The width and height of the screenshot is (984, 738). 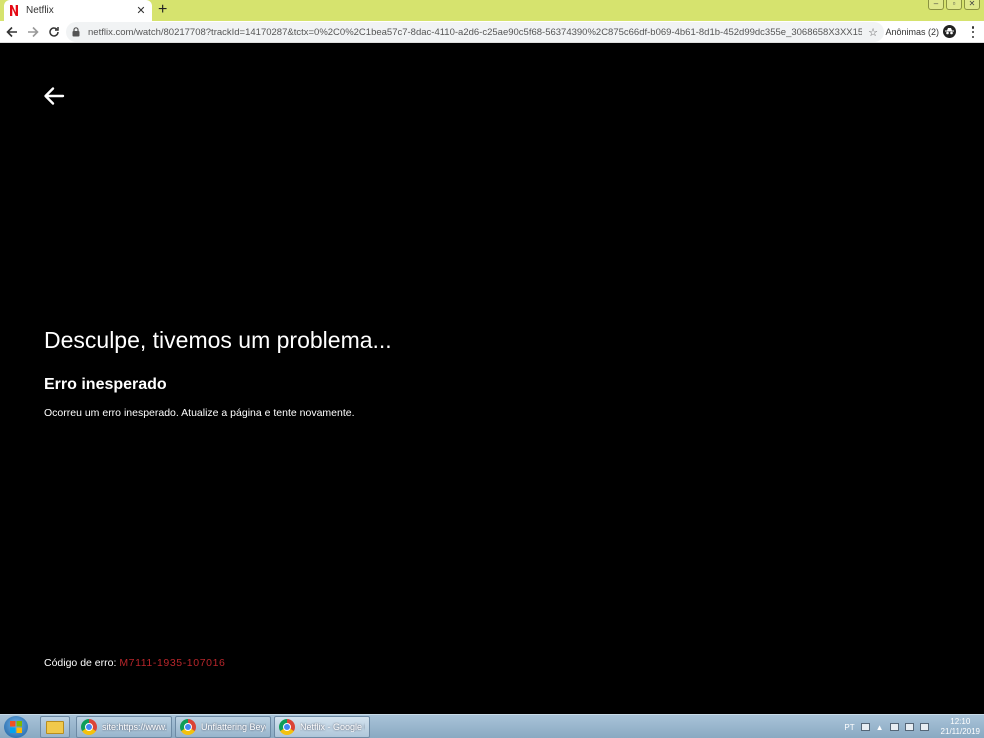 I want to click on arrow-left-icon, so click(x=11, y=31).